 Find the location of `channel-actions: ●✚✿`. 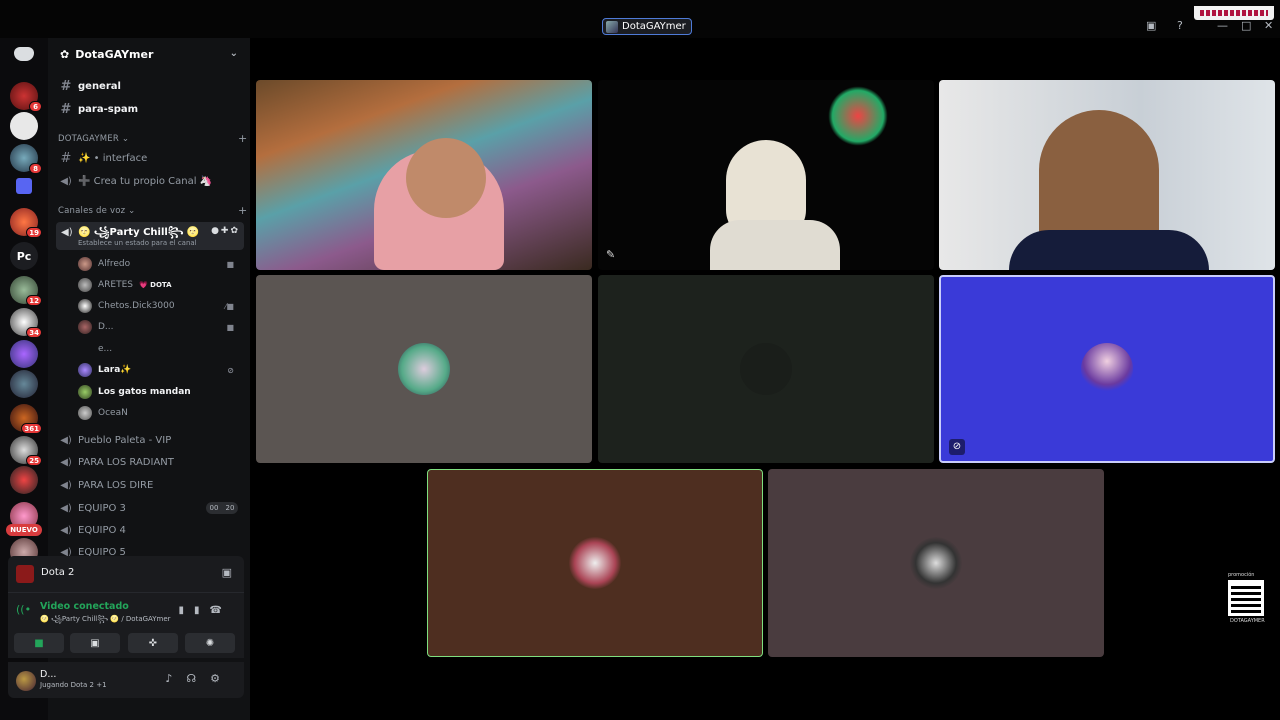

channel-actions: ●✚✿ is located at coordinates (225, 231).